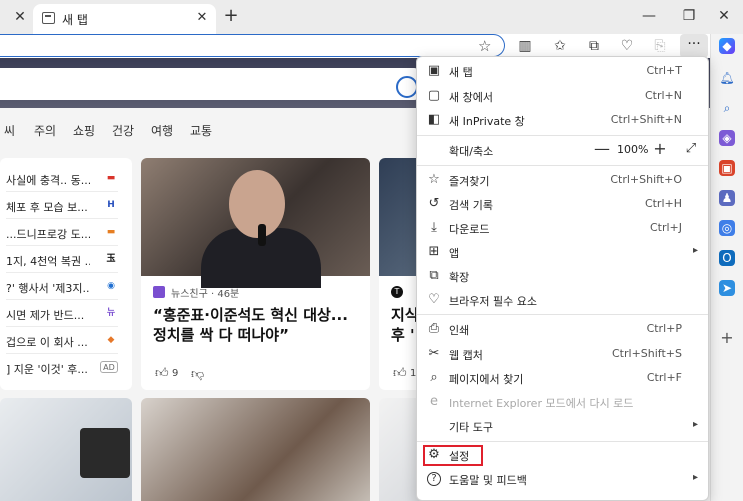  I want to click on drop-icon: ➤, so click(727, 288).